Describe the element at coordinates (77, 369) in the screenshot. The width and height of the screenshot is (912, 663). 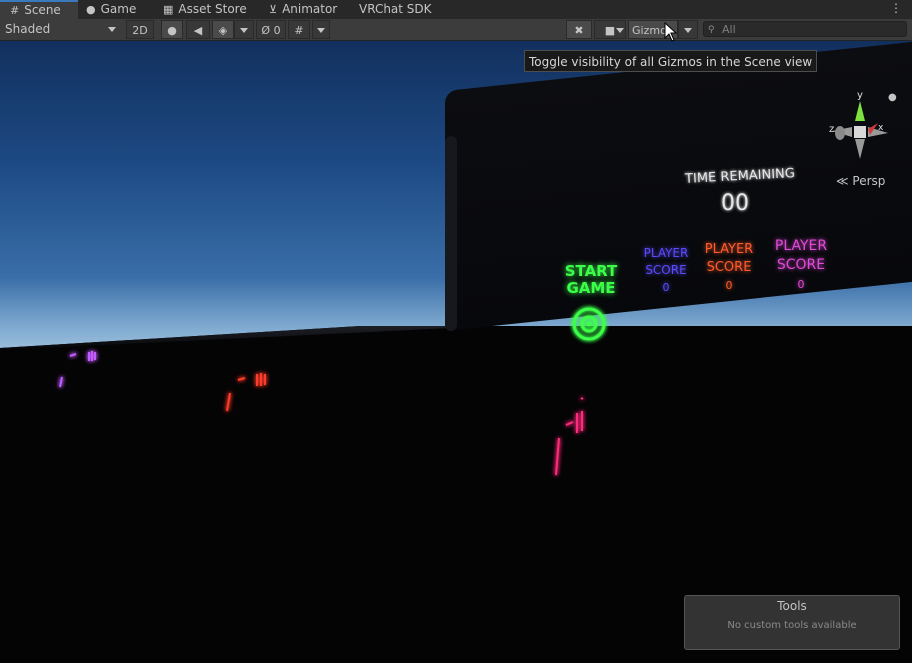
I see `purple-neon-object` at that location.